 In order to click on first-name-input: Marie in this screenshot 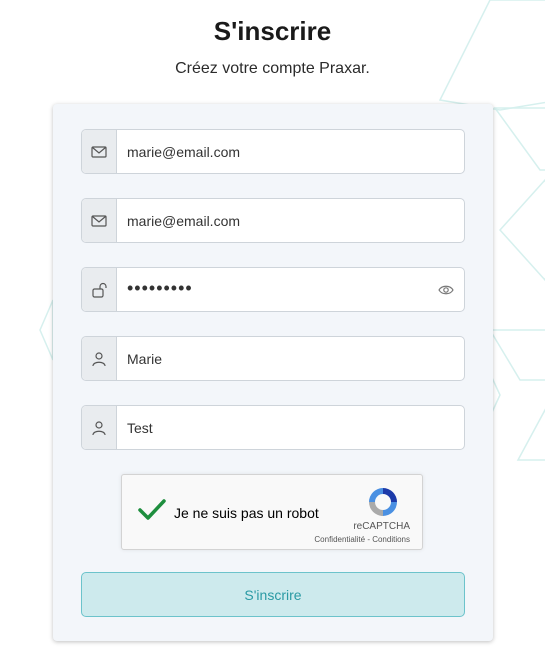, I will do `click(290, 358)`.